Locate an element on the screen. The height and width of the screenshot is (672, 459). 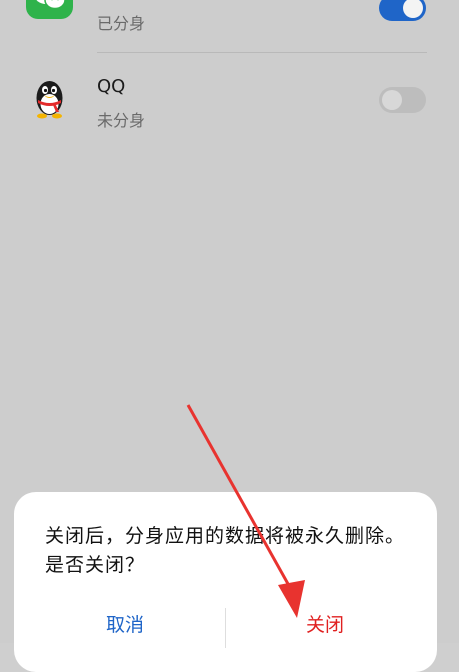
app-name: QQ is located at coordinates (111, 86).